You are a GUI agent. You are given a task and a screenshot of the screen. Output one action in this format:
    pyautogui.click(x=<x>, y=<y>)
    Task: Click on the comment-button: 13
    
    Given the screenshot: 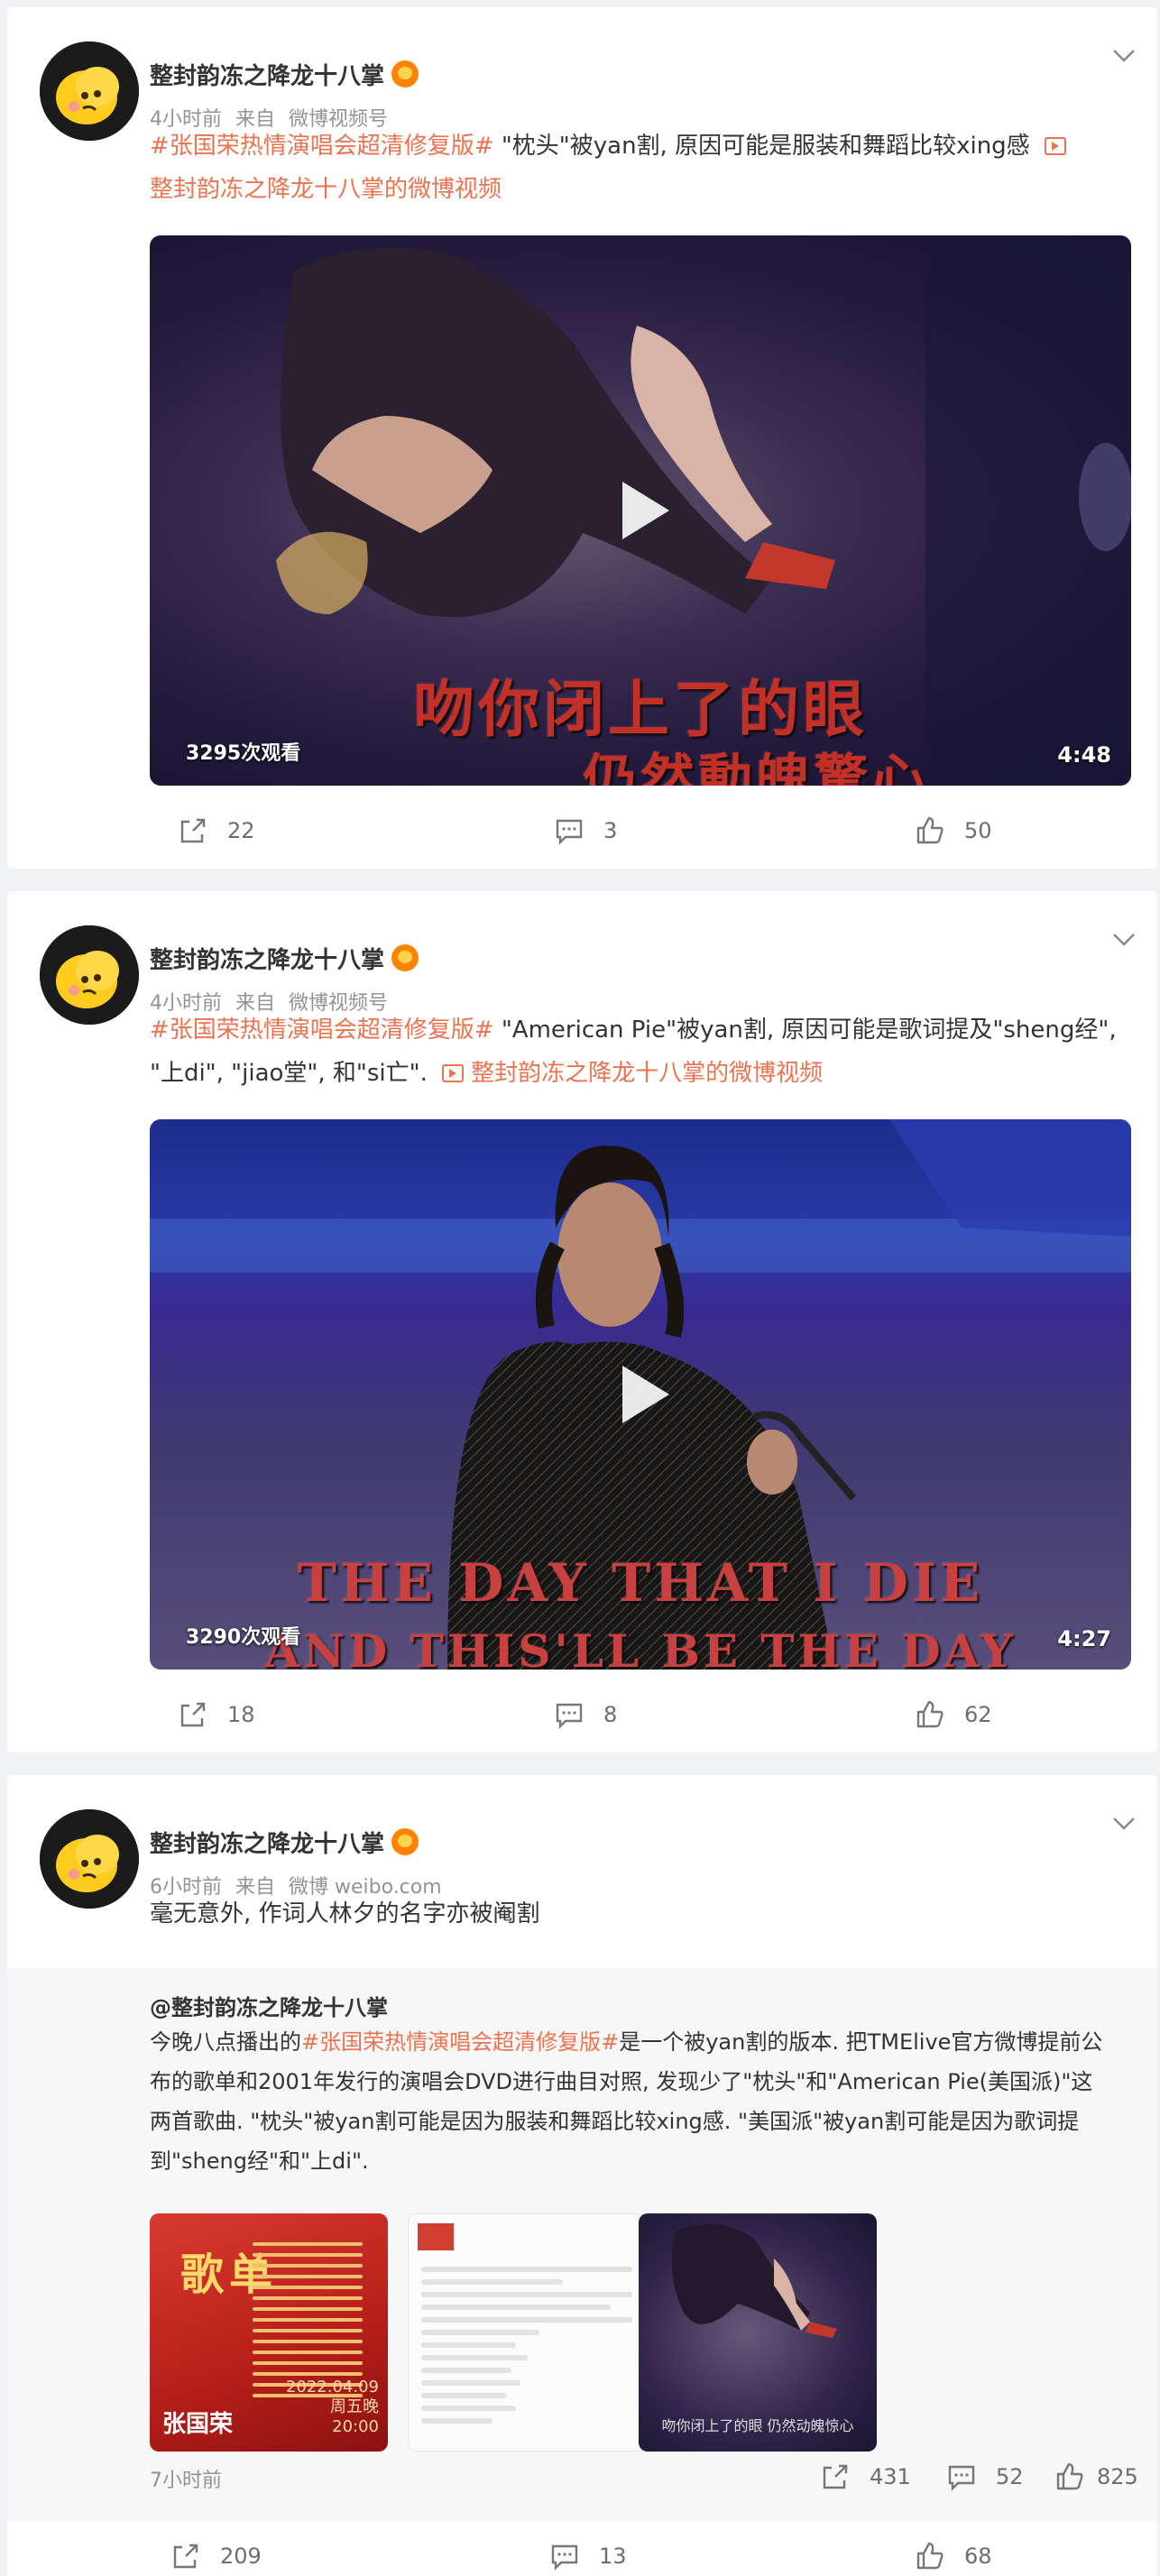 What is the action you would take?
    pyautogui.click(x=587, y=2556)
    